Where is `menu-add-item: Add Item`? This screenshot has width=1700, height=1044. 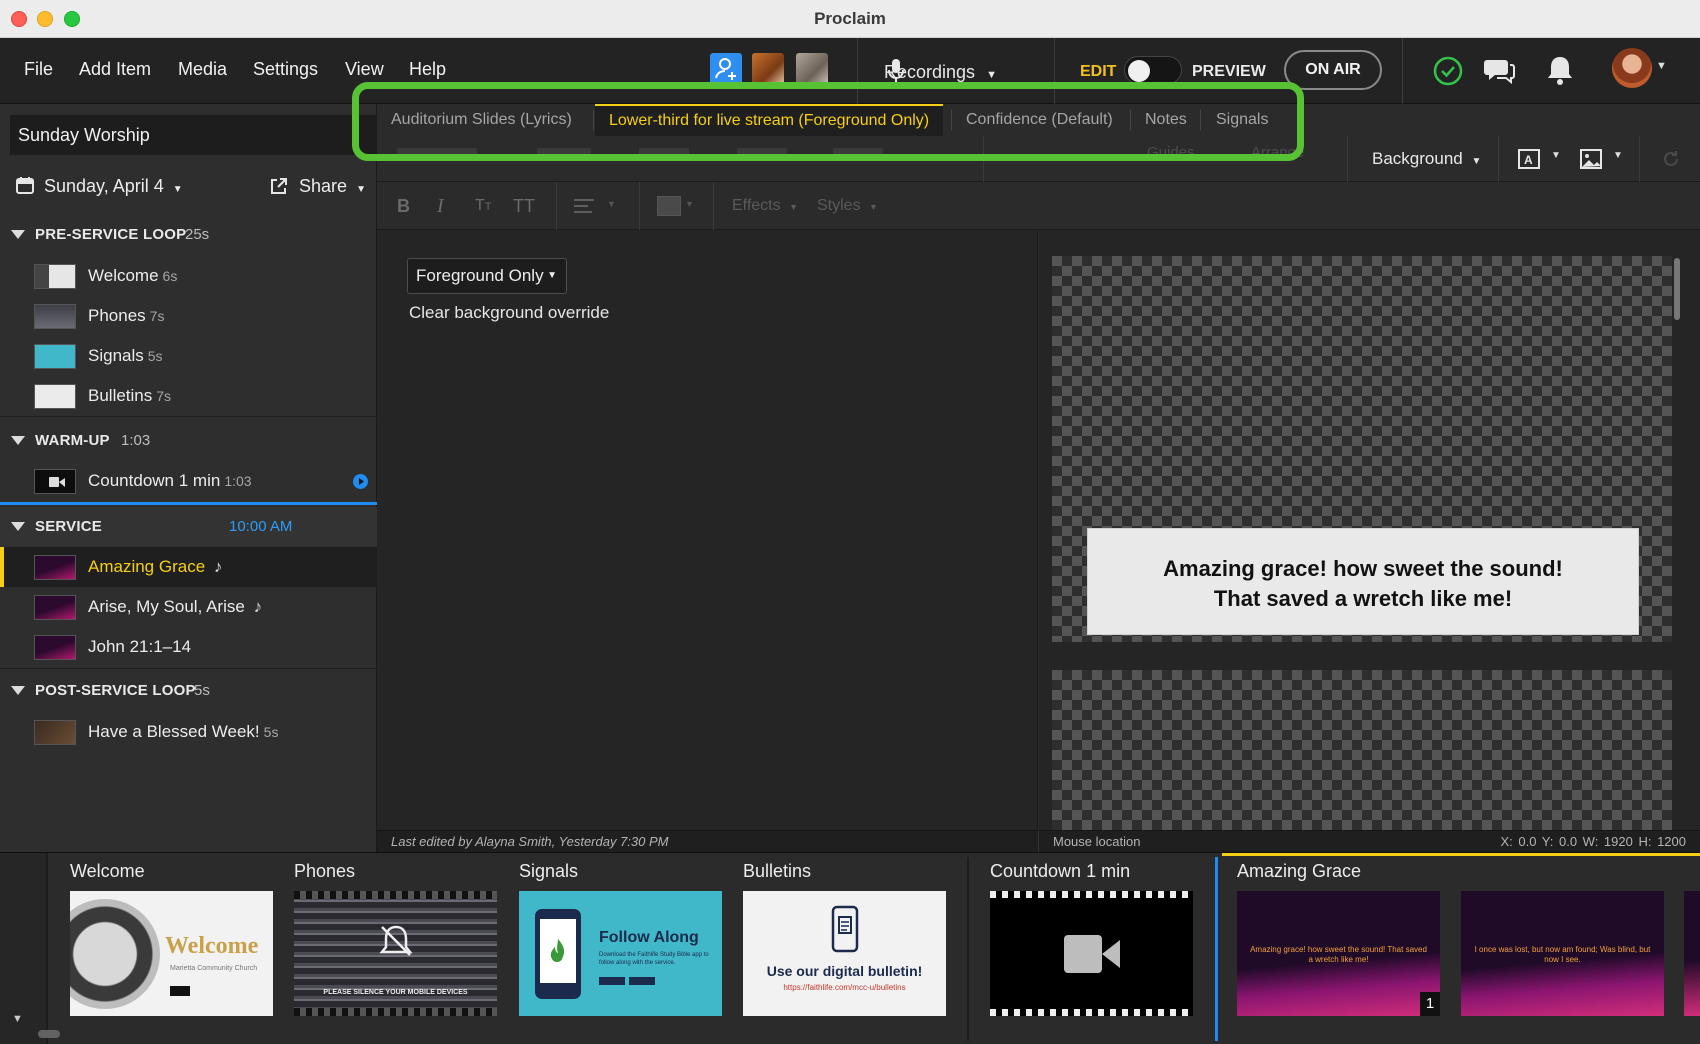 menu-add-item: Add Item is located at coordinates (115, 69).